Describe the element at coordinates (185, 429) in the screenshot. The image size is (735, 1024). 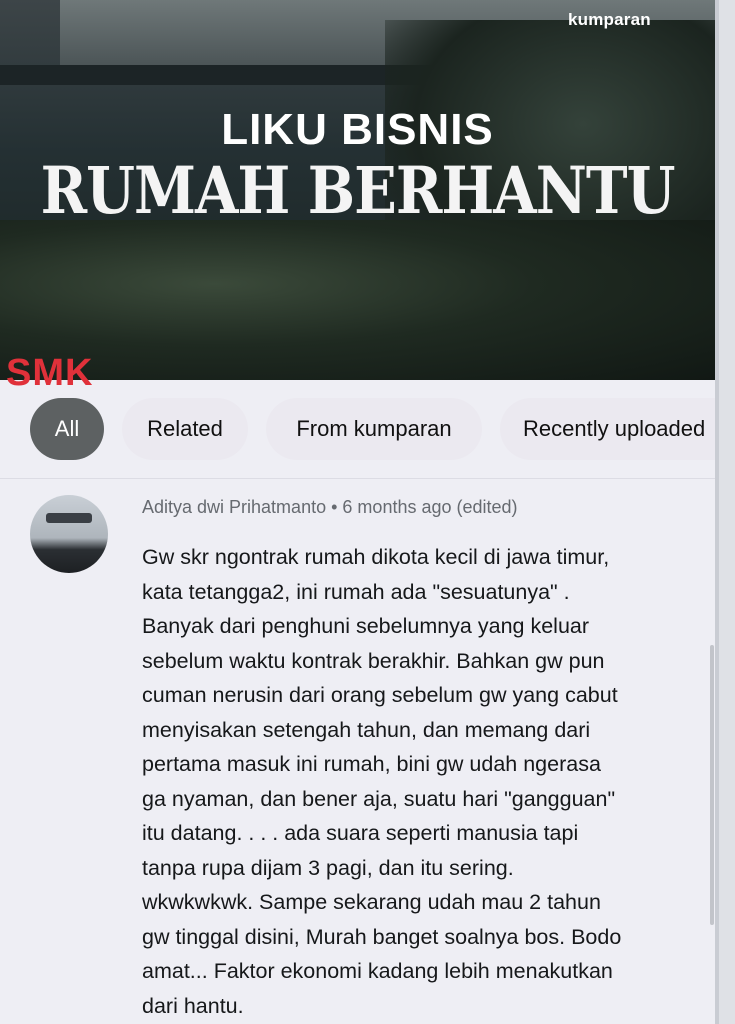
I see `chip-related: Related` at that location.